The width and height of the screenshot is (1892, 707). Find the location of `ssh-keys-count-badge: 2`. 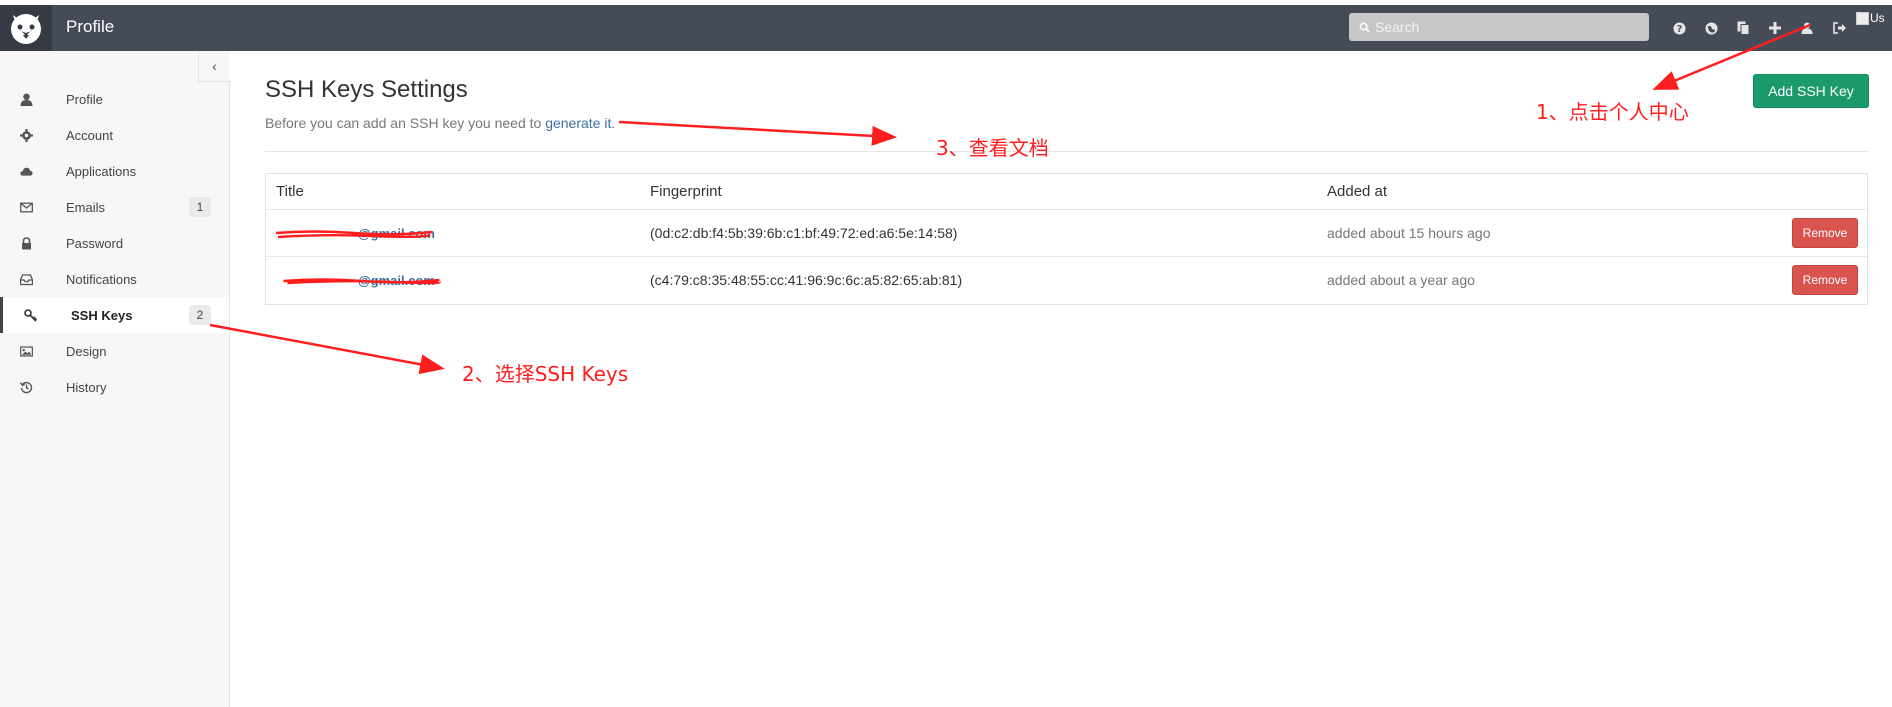

ssh-keys-count-badge: 2 is located at coordinates (200, 315).